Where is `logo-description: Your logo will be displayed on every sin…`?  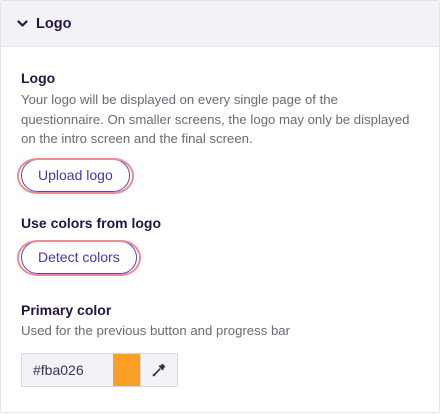
logo-description: Your logo will be displayed on every sin… is located at coordinates (215, 119).